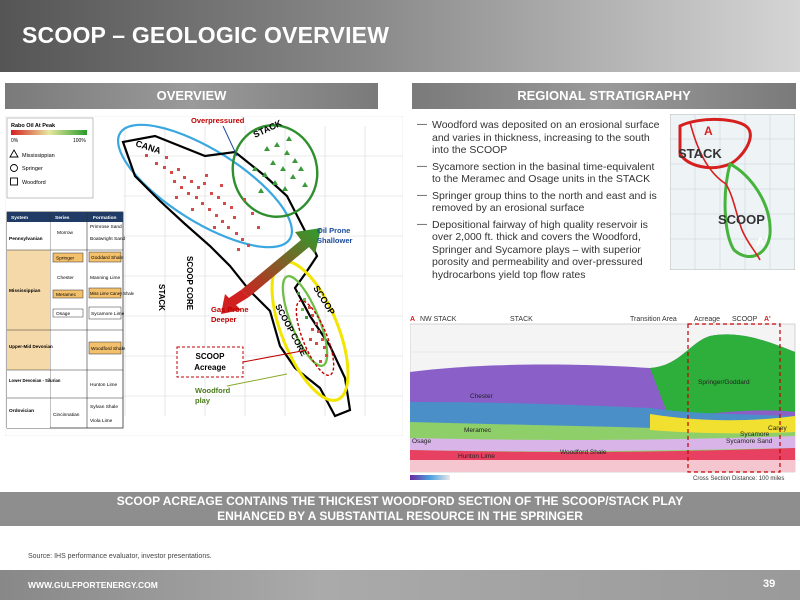  I want to click on series-chester: Chester, so click(65, 278).